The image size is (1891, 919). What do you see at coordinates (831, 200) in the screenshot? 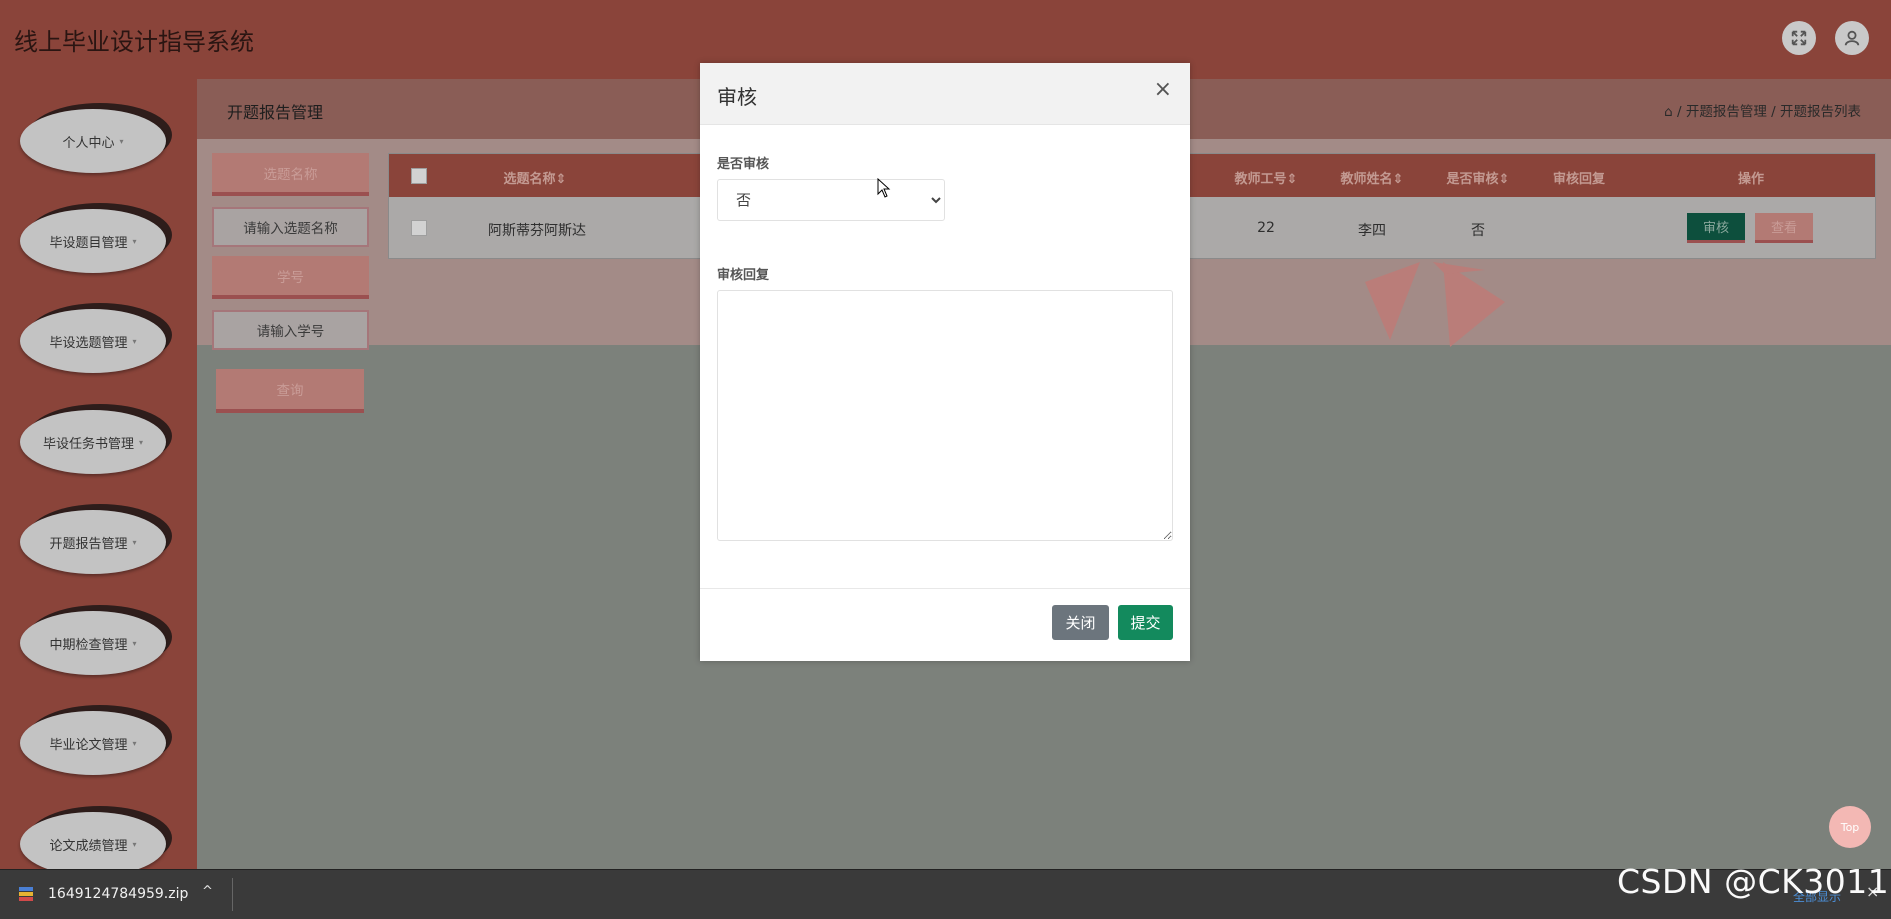
I see `audit-select: 否` at bounding box center [831, 200].